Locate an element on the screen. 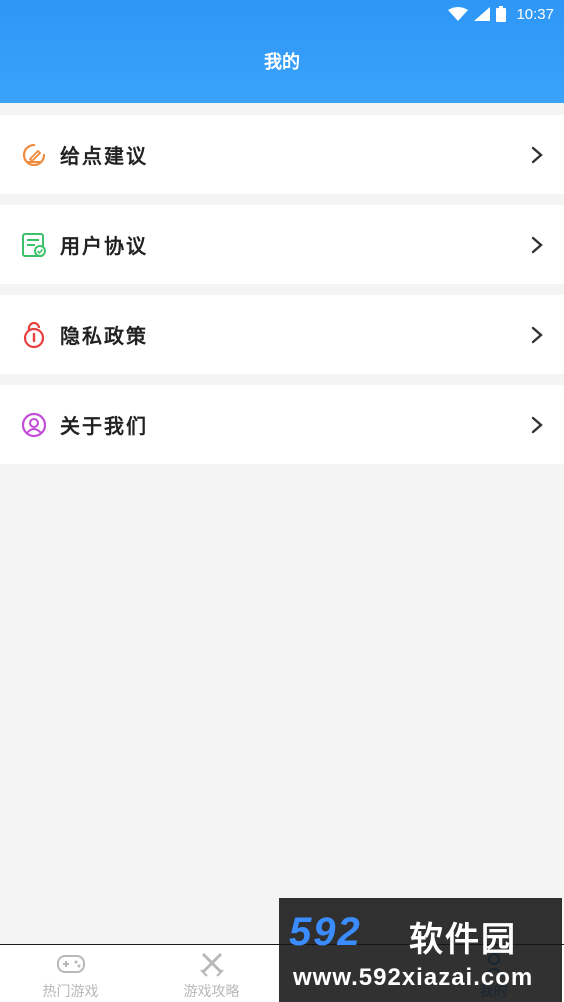  menu-item-privacy-policy: 隐私政策 is located at coordinates (282, 334).